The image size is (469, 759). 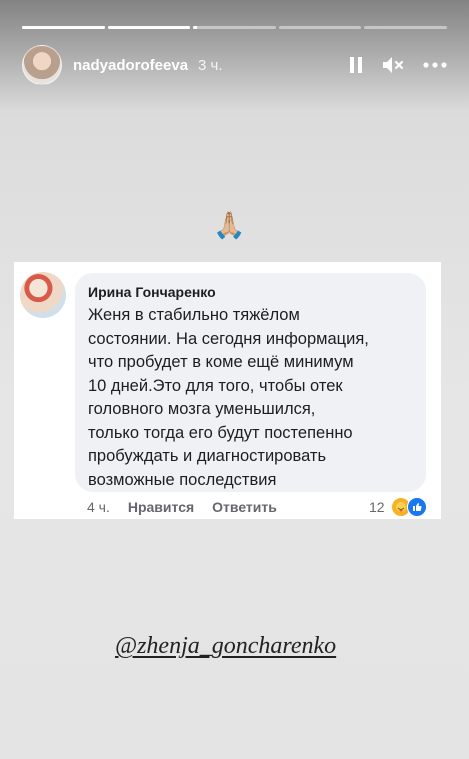 What do you see at coordinates (244, 507) in the screenshot?
I see `reply-button: Ответить` at bounding box center [244, 507].